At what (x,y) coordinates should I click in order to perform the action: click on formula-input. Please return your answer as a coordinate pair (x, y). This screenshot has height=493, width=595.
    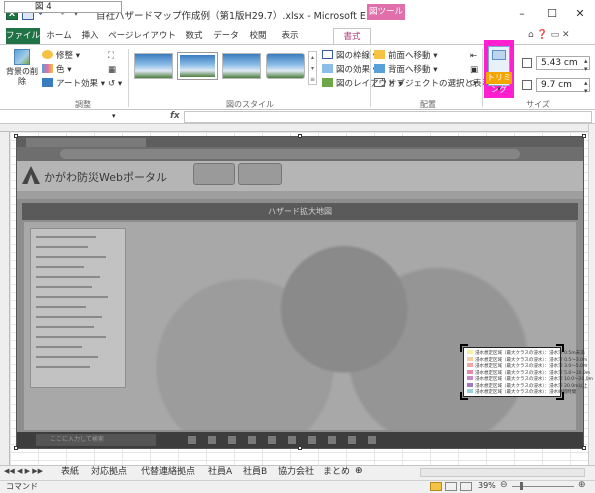
    Looking at the image, I should click on (388, 117).